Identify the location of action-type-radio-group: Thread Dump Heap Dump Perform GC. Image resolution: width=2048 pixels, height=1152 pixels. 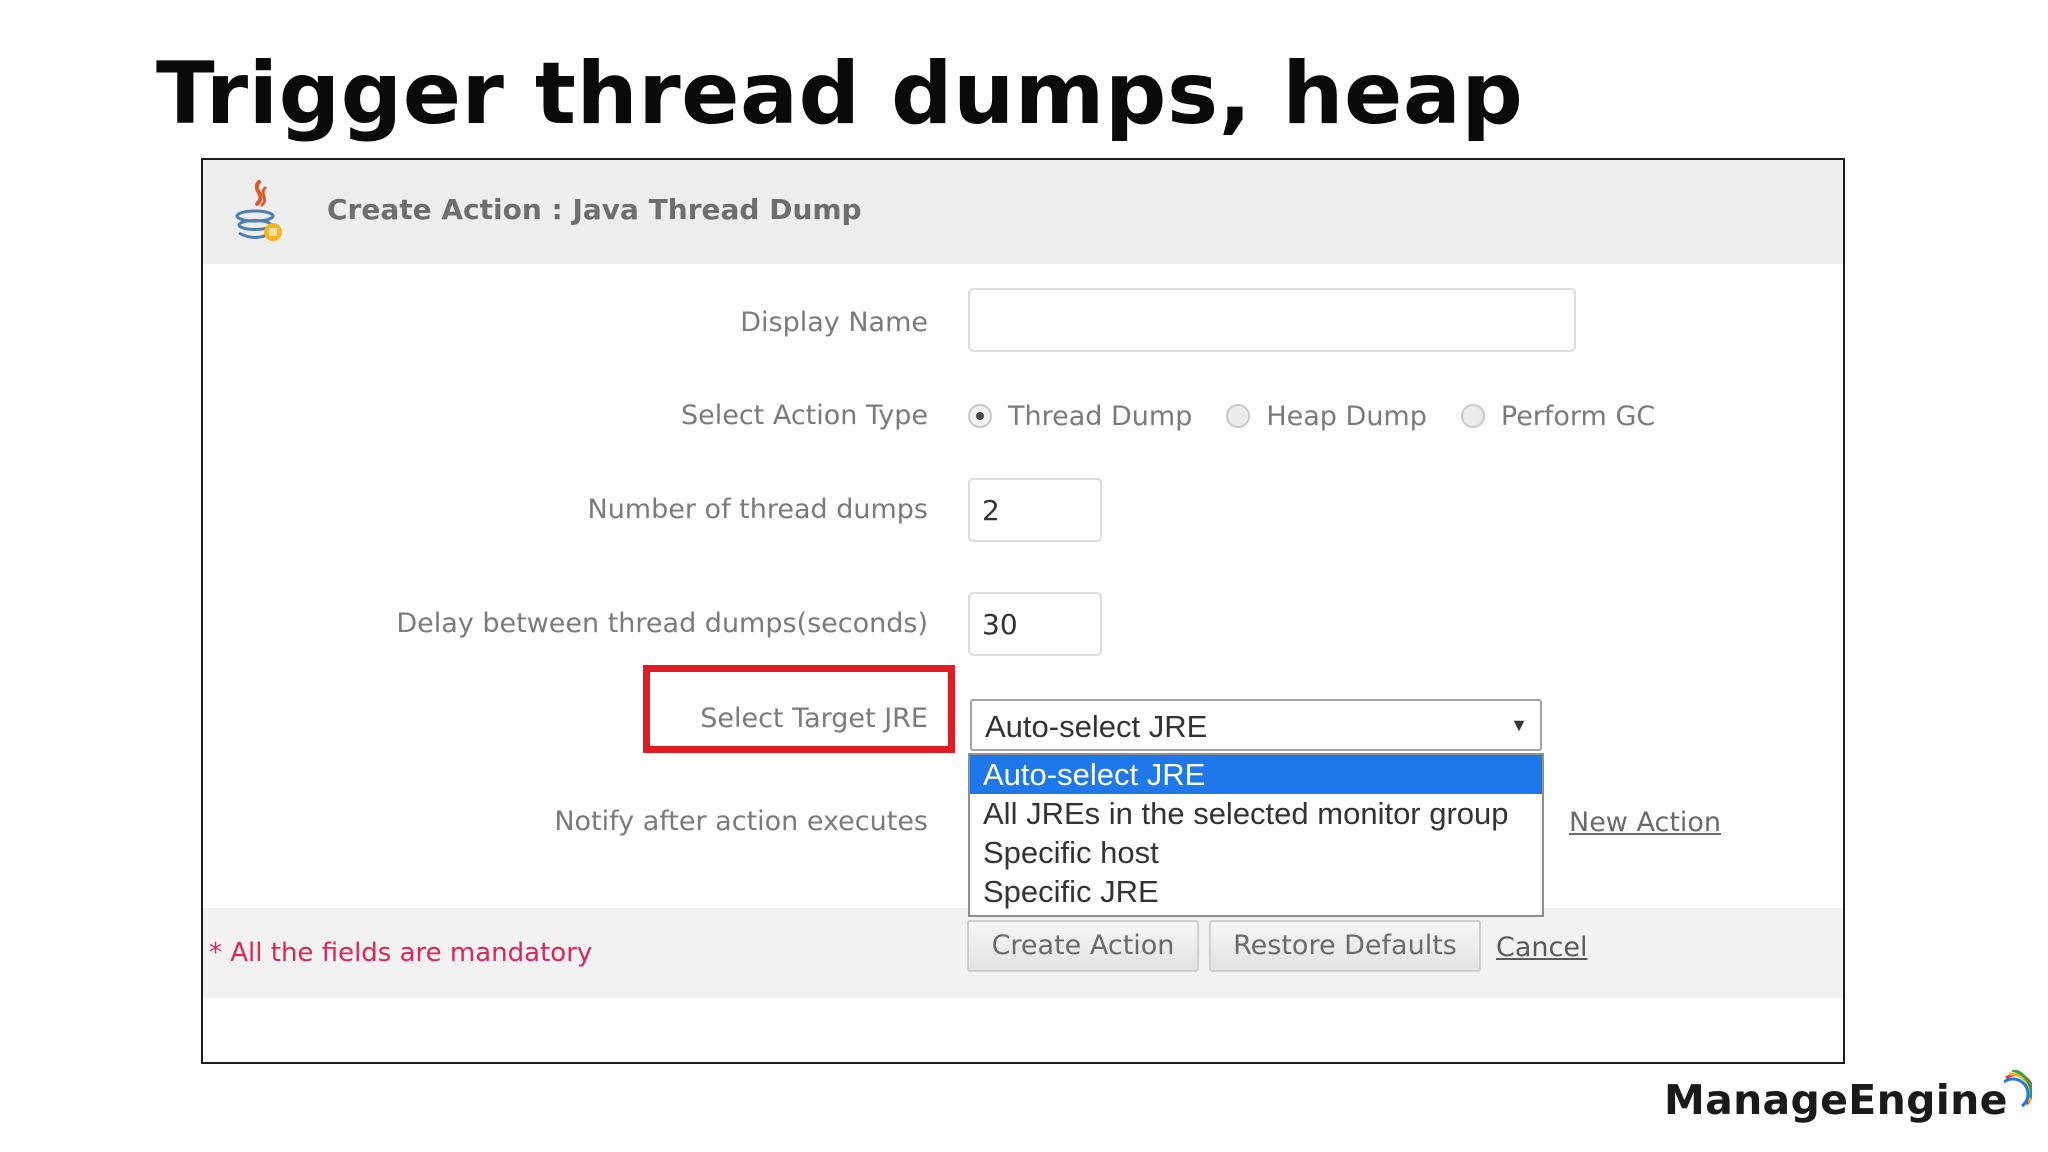
(1320, 416).